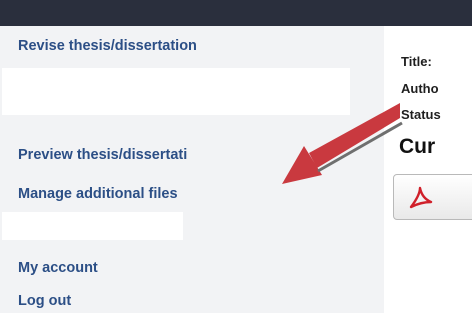  What do you see at coordinates (421, 114) in the screenshot?
I see `status-label: Status` at bounding box center [421, 114].